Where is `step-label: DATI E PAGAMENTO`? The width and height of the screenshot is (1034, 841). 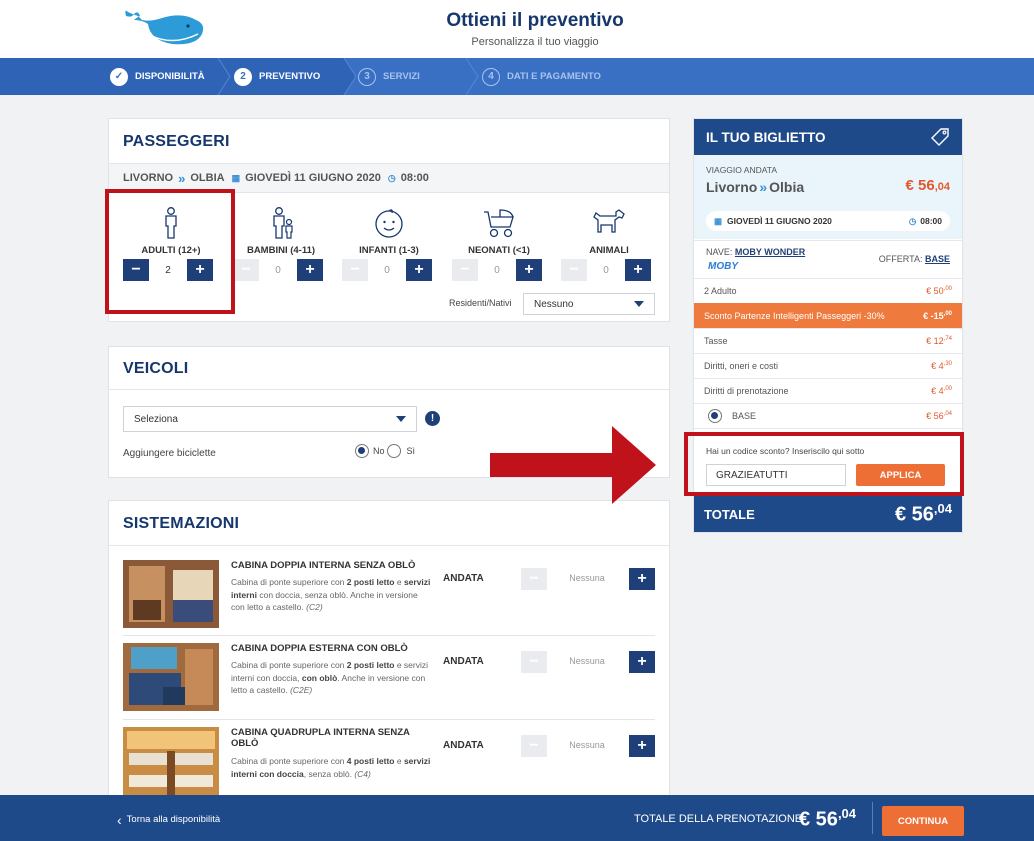 step-label: DATI E PAGAMENTO is located at coordinates (554, 76).